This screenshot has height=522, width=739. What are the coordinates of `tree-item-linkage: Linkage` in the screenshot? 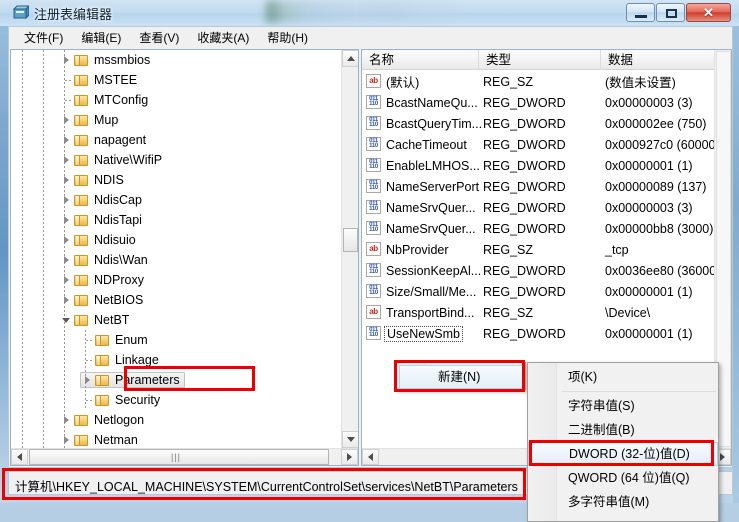 It's located at (176, 360).